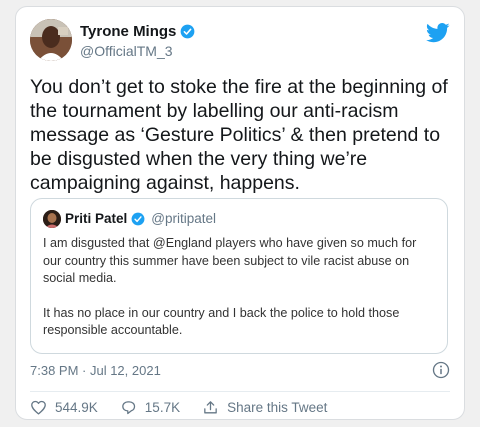 This screenshot has height=427, width=480. I want to click on info-icon, so click(441, 370).